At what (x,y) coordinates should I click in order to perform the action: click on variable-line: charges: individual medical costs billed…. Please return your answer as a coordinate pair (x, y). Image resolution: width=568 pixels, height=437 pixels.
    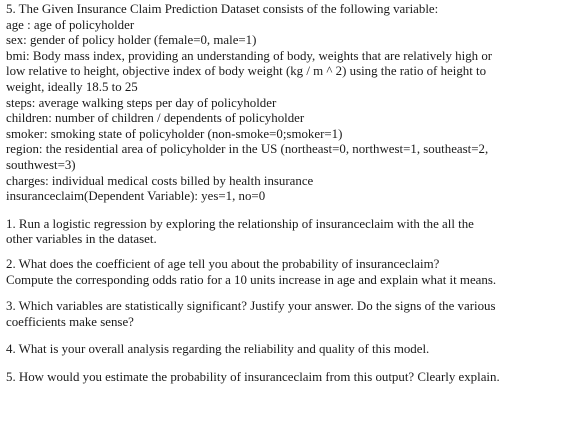
    Looking at the image, I should click on (160, 180).